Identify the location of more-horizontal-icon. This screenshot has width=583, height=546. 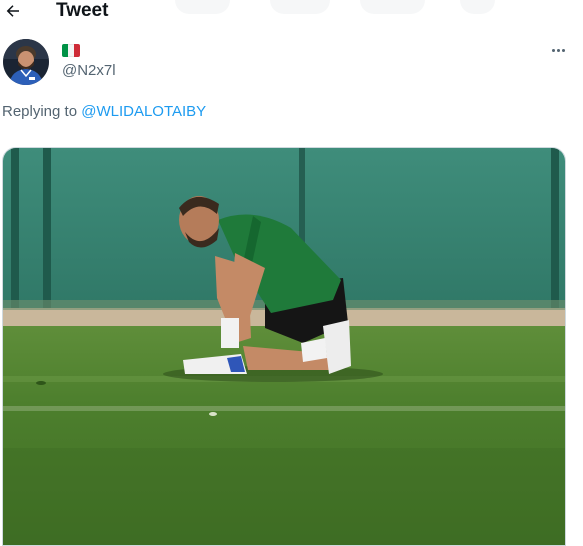
(553, 50).